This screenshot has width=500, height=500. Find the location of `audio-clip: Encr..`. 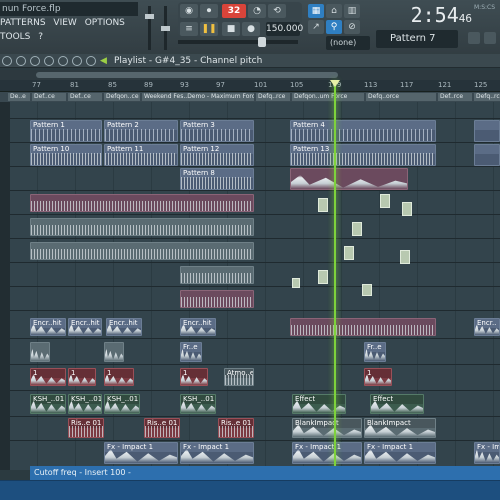

audio-clip: Encr.. is located at coordinates (487, 327).